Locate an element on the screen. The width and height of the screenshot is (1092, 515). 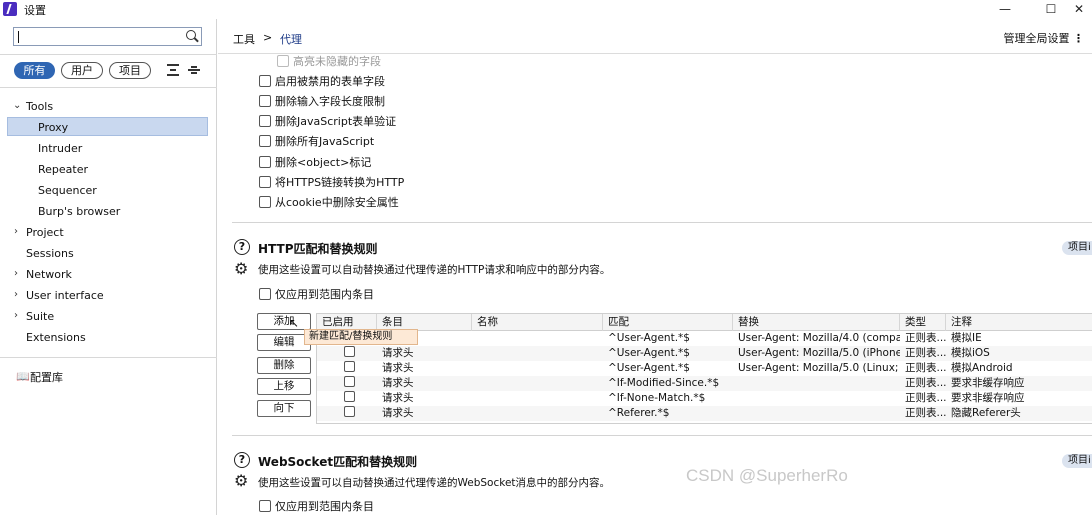
checkbox-https-to-http: 将HTTPS链接转换为HTTP is located at coordinates (331, 184).